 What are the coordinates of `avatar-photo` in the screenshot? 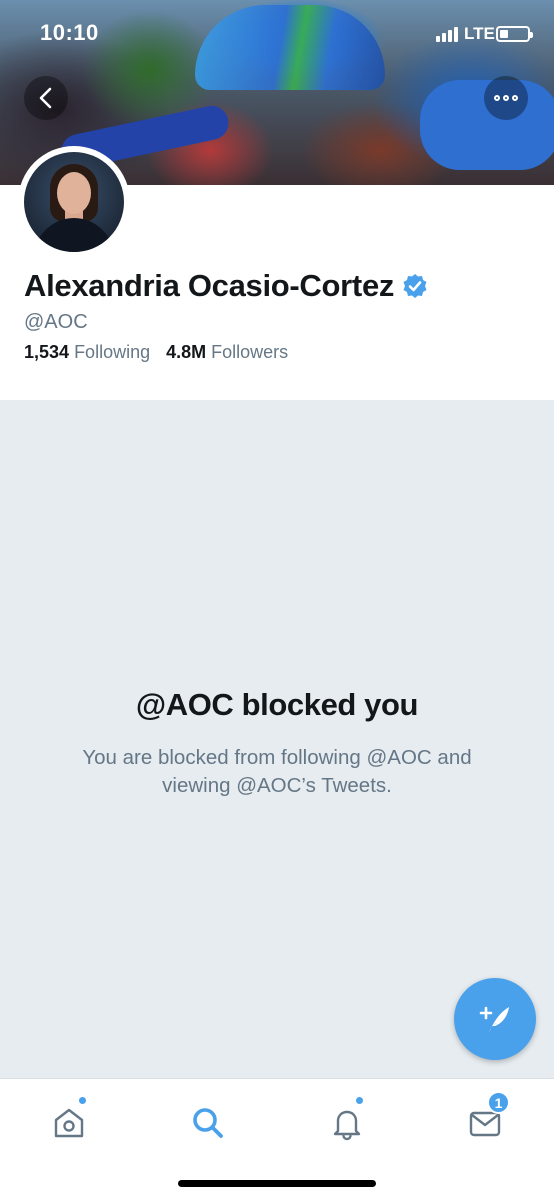 It's located at (74, 202).